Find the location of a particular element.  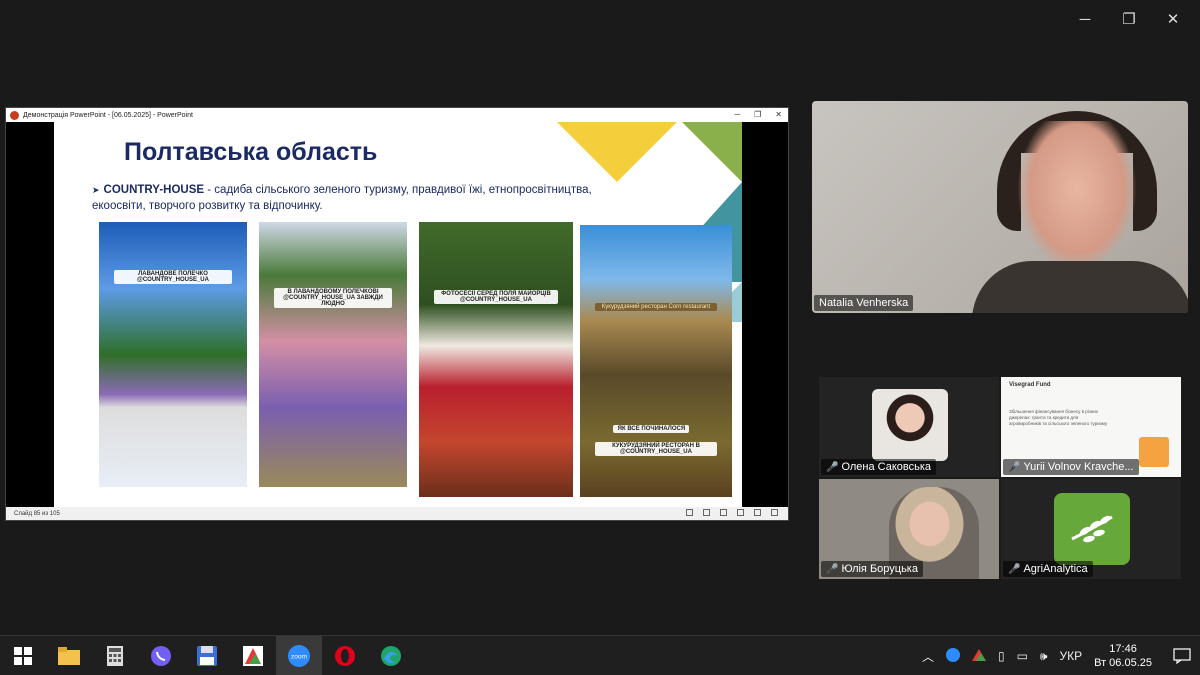

file-explorer-icon is located at coordinates (69, 655).